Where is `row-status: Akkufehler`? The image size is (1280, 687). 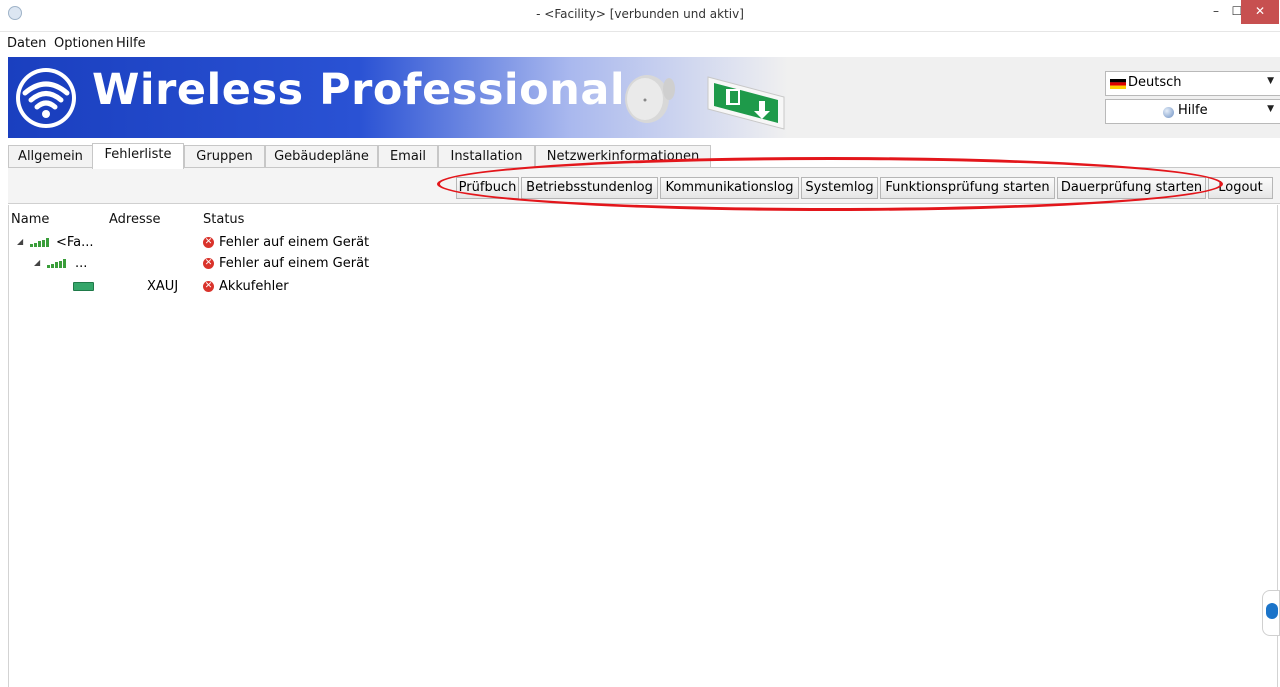
row-status: Akkufehler is located at coordinates (254, 286).